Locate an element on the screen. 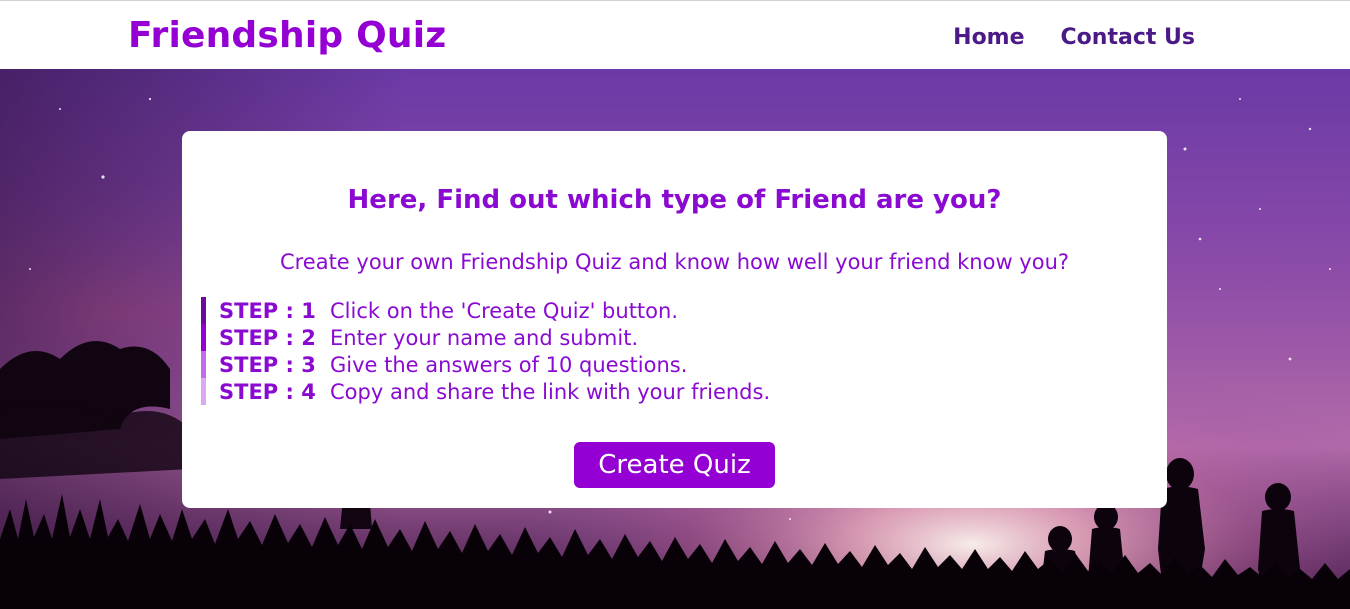  step-text: Give the answers of 10 questions. is located at coordinates (509, 364).